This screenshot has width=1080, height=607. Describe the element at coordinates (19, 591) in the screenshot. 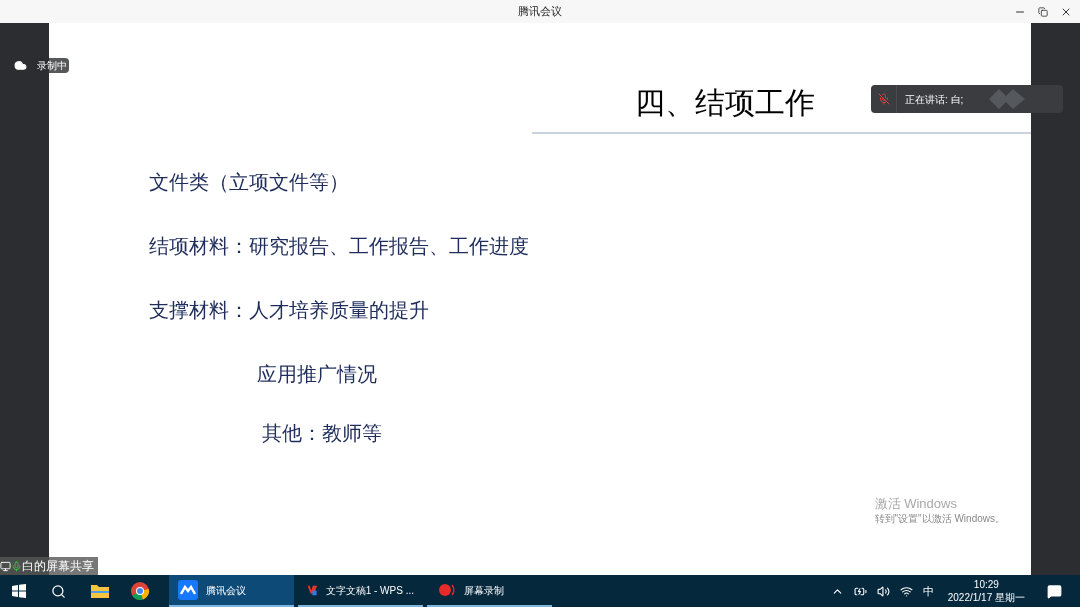

I see `windows-start-icon` at that location.